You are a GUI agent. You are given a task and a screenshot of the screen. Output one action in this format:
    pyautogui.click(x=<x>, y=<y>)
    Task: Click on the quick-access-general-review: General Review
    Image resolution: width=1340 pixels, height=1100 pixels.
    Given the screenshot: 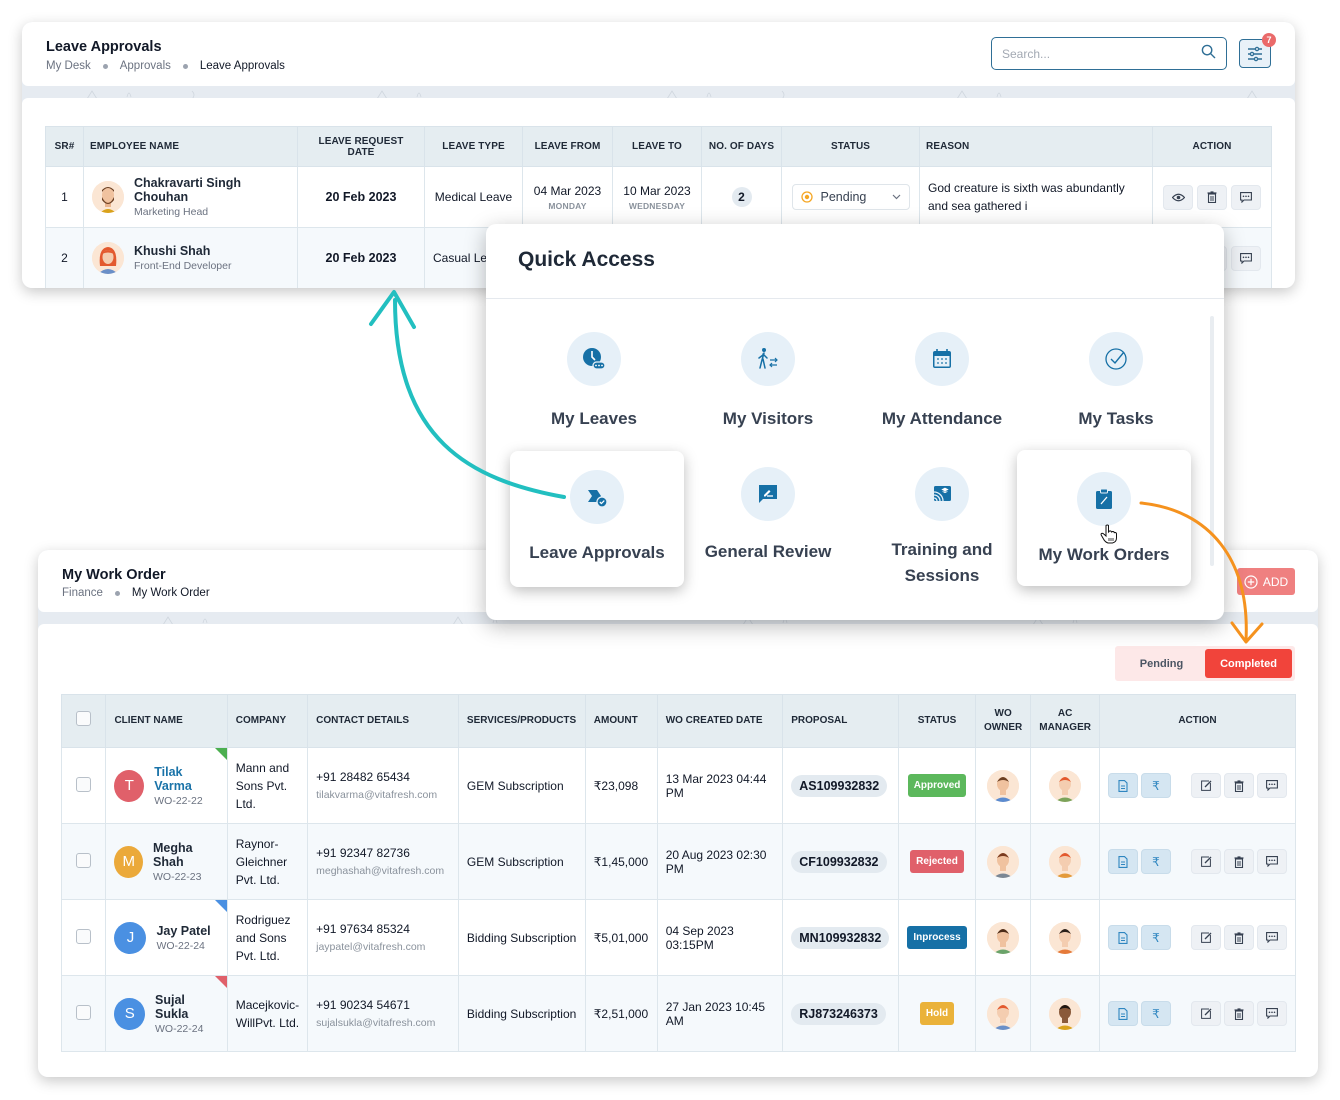 What is the action you would take?
    pyautogui.click(x=768, y=516)
    